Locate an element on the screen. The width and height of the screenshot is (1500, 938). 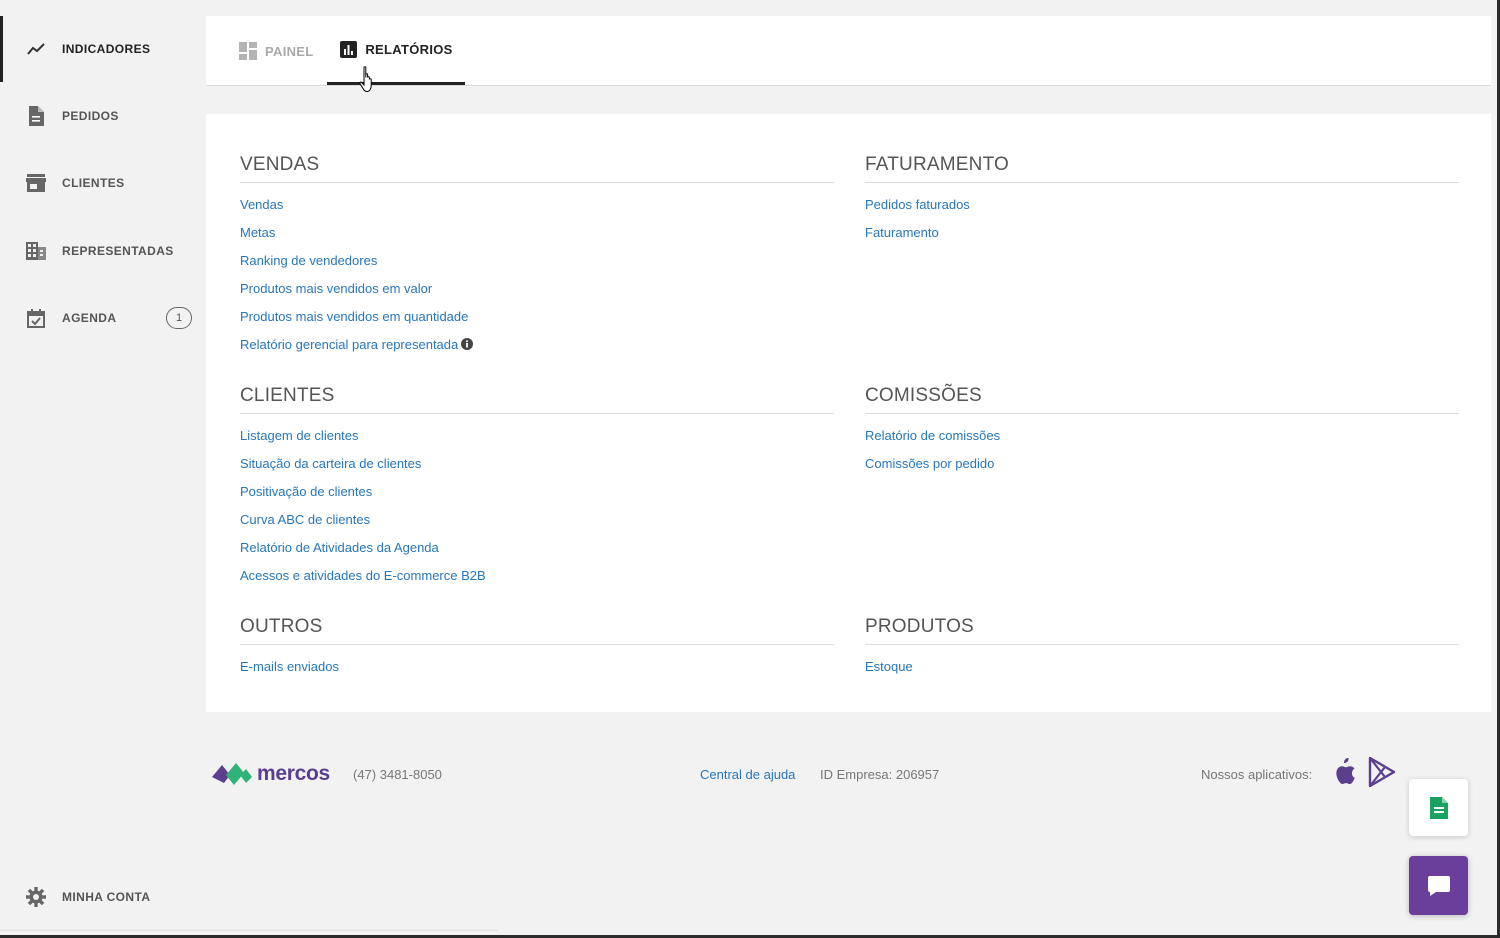
section-produtos: PRODUTOS Estoque is located at coordinates (1162, 651).